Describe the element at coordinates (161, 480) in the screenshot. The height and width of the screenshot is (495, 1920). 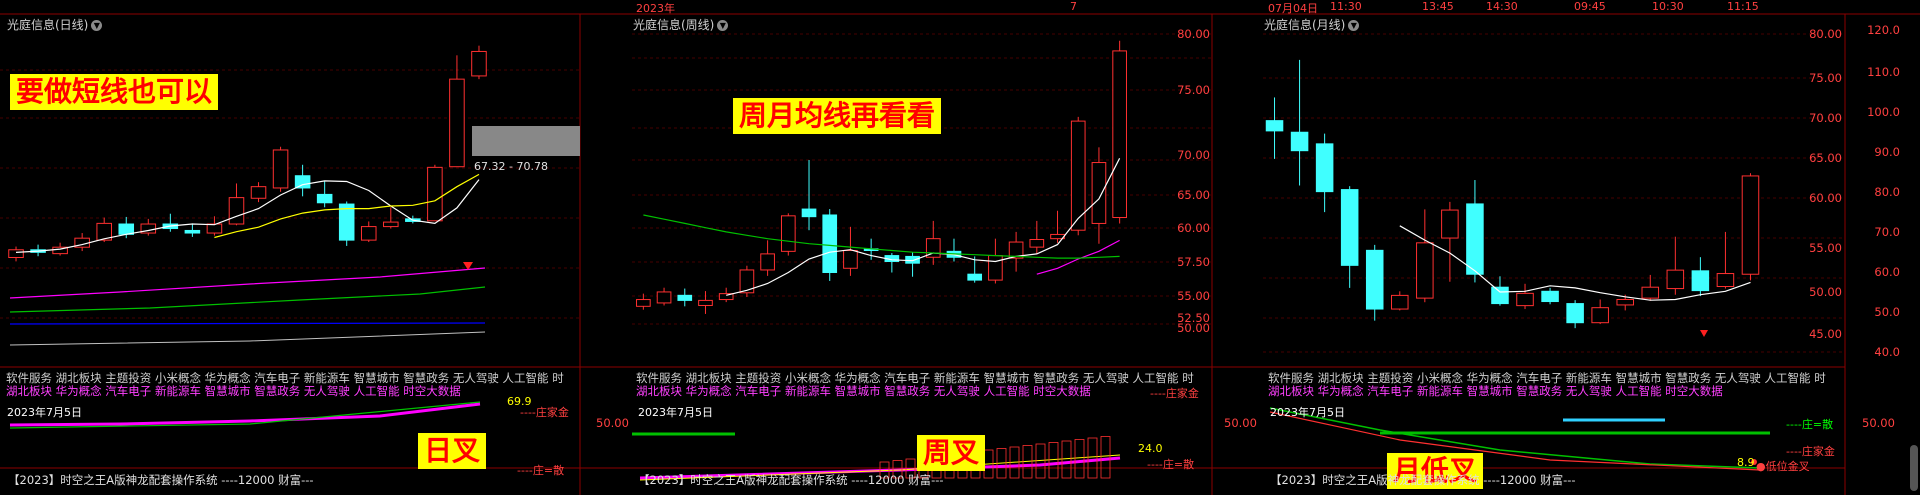
I see `system-bar-daily: 【2023】时空之王A版神龙配套操作系统 ----12000 财富---` at that location.